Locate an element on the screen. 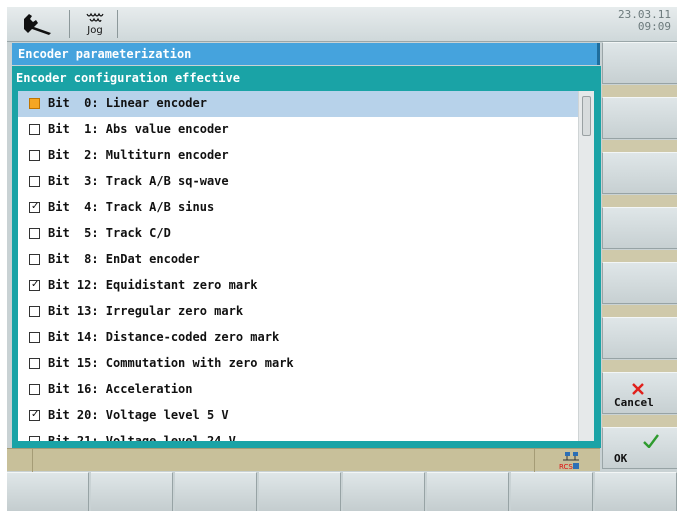  bit-label: Bit 20: Voltage level 5 V is located at coordinates (138, 415).